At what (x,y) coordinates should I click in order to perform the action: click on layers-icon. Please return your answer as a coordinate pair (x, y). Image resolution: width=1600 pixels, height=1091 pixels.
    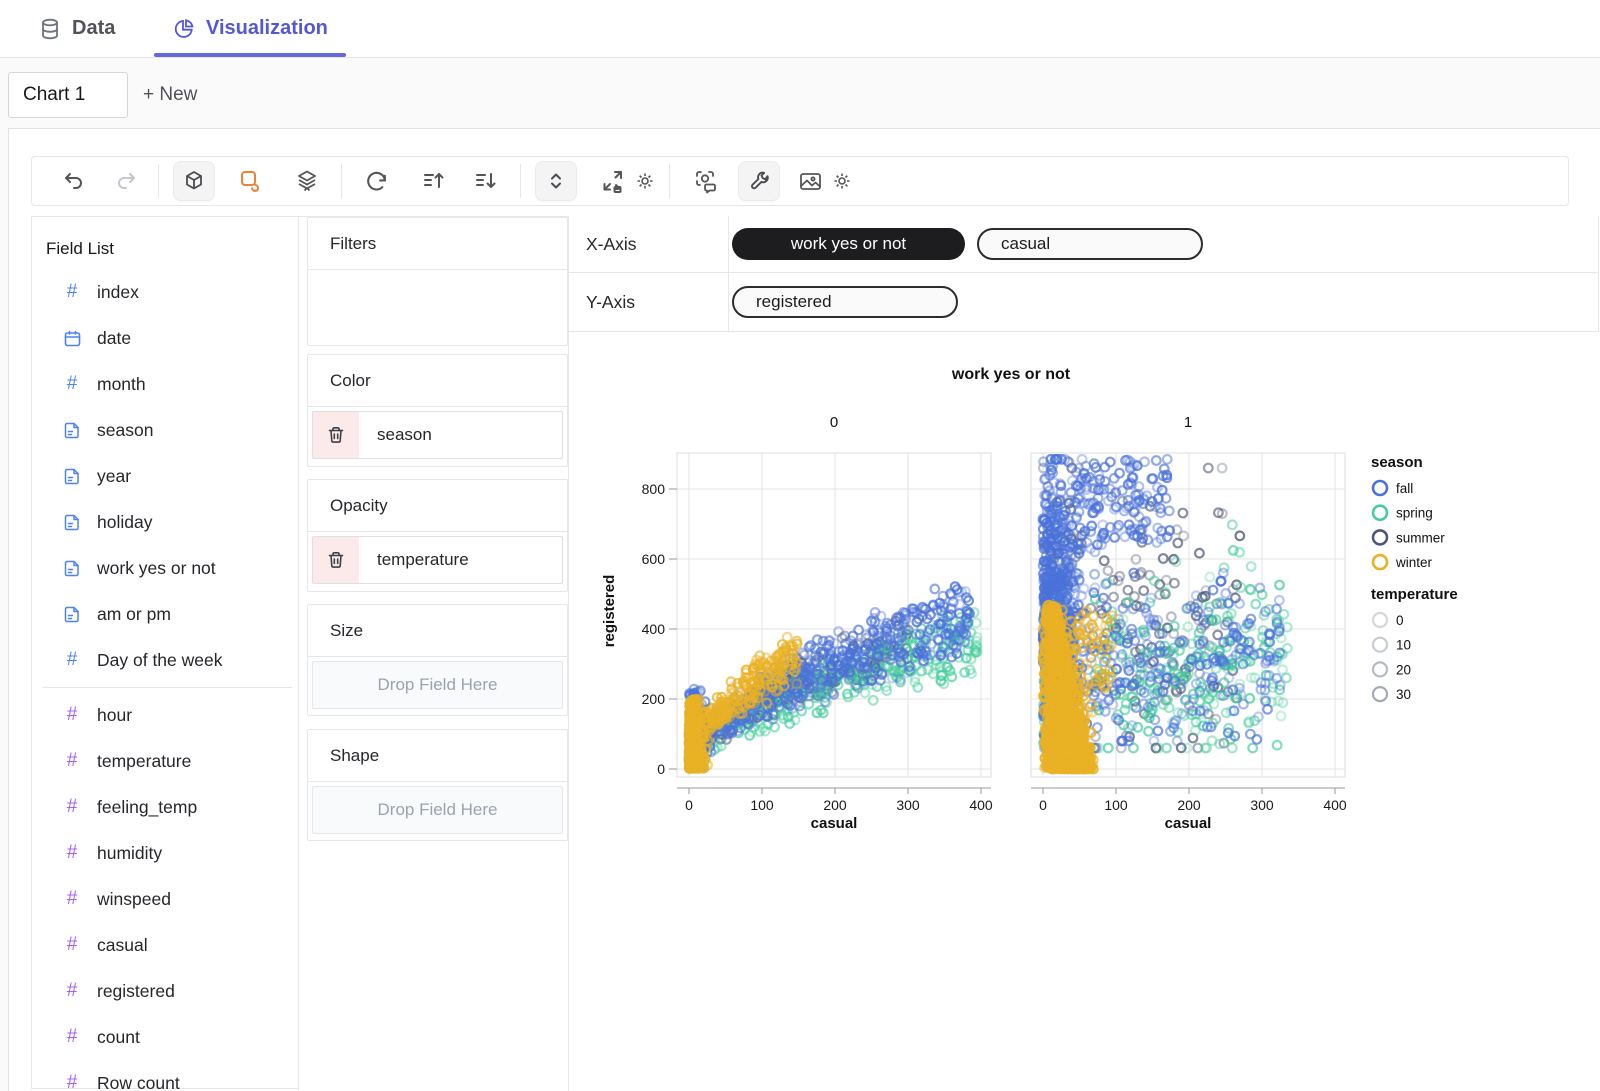
    Looking at the image, I should click on (307, 181).